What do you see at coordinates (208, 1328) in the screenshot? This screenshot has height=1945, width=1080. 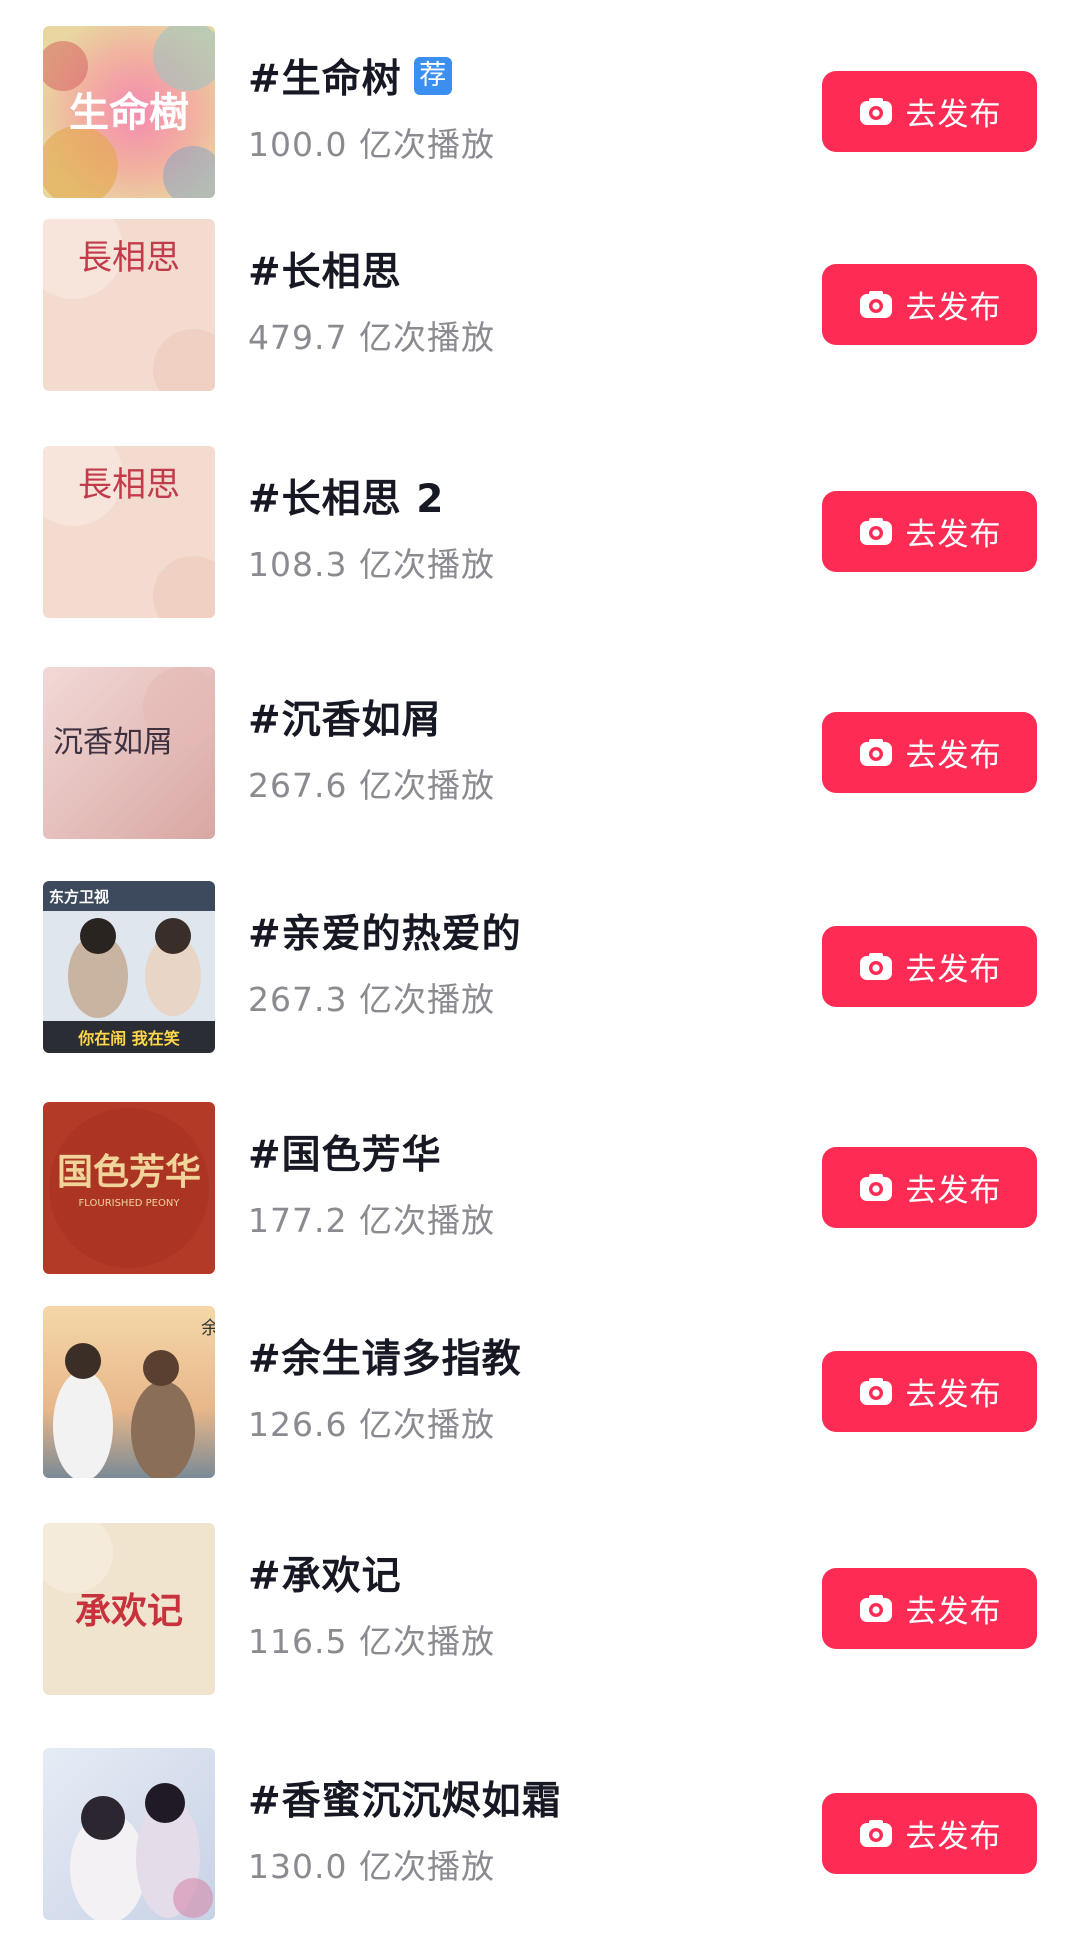 I see `svg-text: 余生` at bounding box center [208, 1328].